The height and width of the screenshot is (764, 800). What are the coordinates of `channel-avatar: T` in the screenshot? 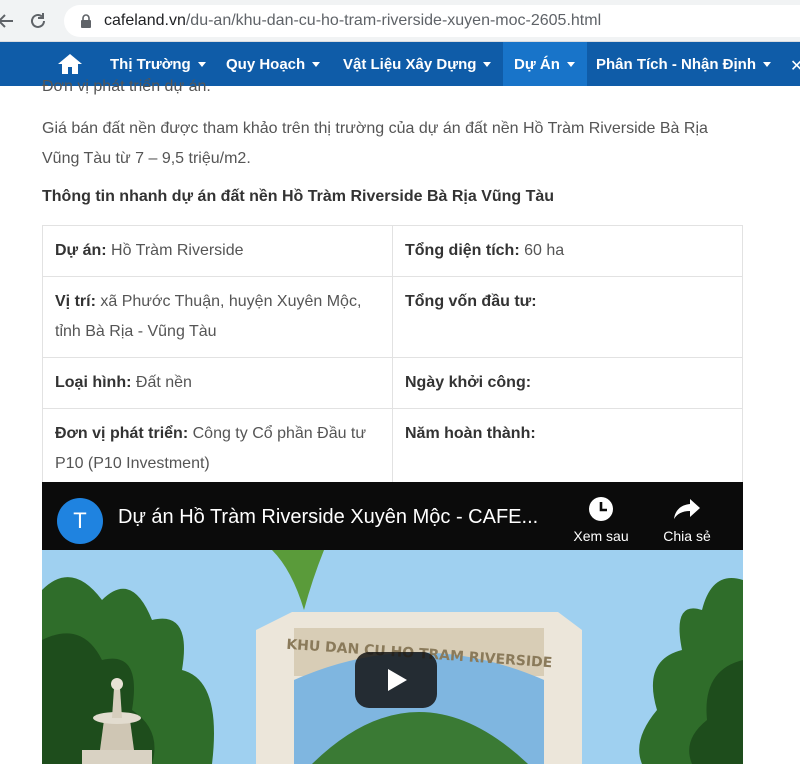 It's located at (80, 521).